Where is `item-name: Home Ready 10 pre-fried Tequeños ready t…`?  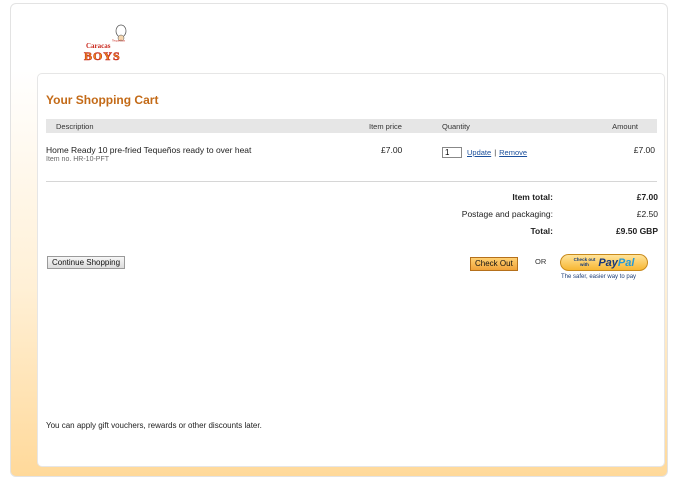
item-name: Home Ready 10 pre-fried Tequeños ready t… is located at coordinates (149, 150).